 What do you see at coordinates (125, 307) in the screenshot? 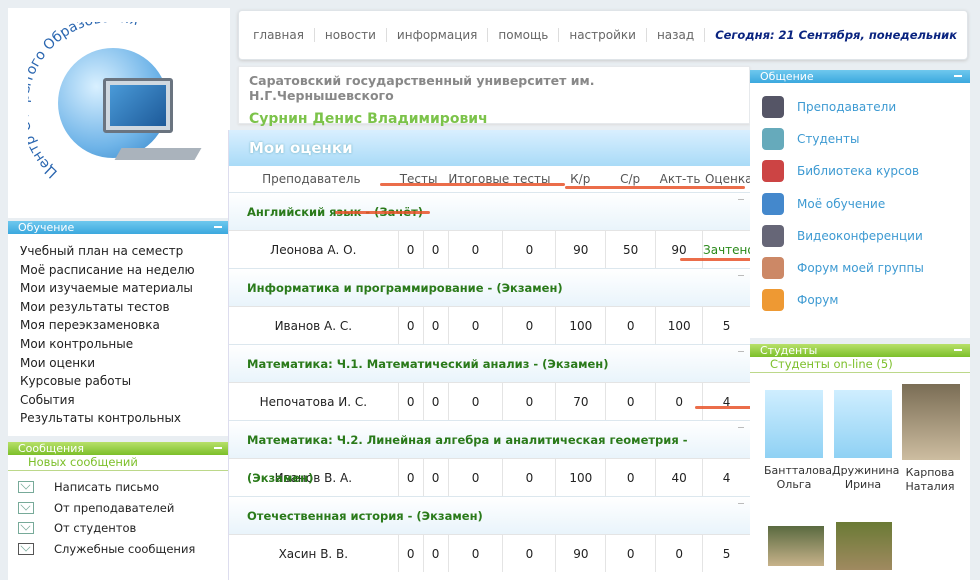
I see `study-item-test-results: Мои результаты тестов` at bounding box center [125, 307].